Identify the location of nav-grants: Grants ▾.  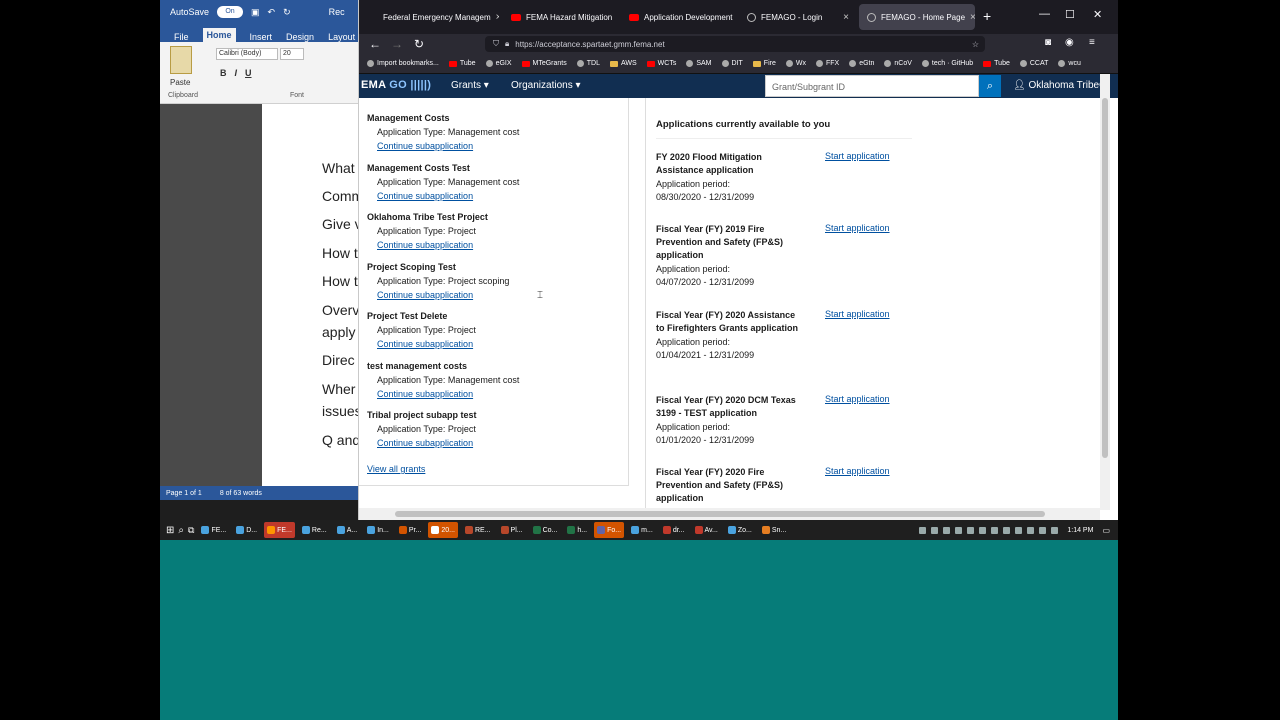
(470, 85).